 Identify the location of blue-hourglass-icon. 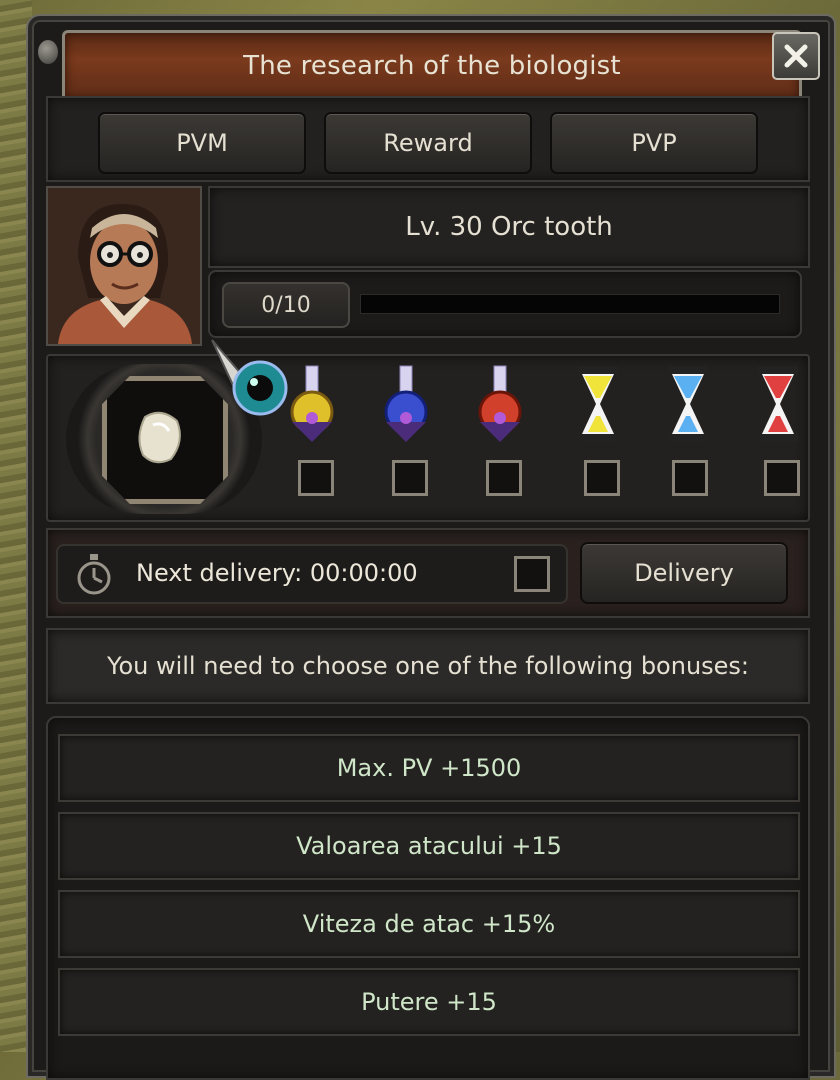
(688, 404).